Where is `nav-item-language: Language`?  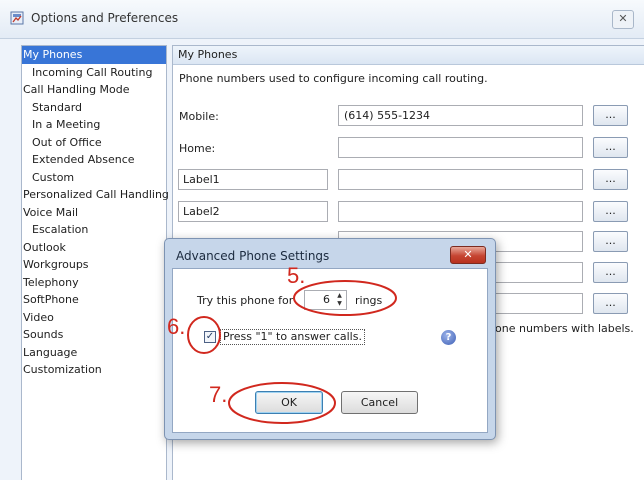 nav-item-language: Language is located at coordinates (94, 353).